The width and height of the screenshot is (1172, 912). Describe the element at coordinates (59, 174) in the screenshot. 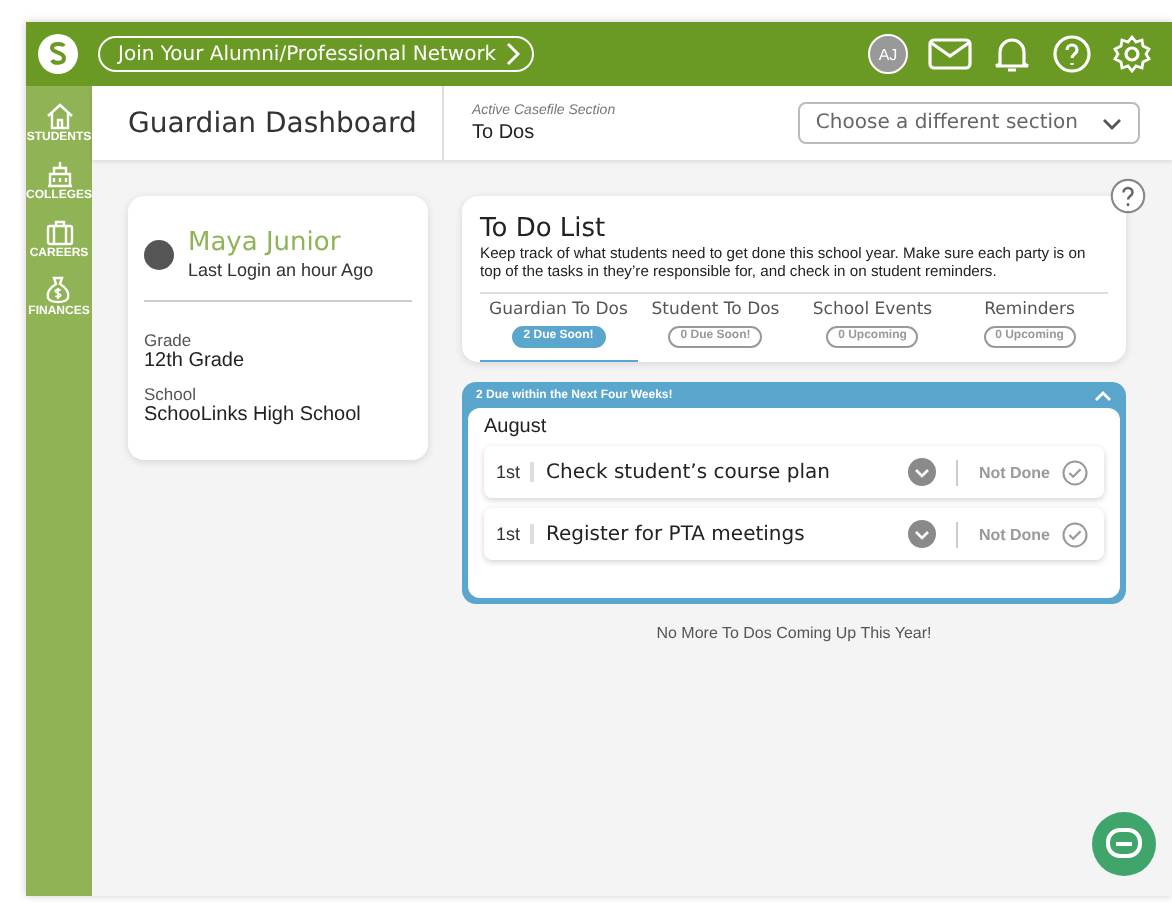

I see `building-icon` at that location.